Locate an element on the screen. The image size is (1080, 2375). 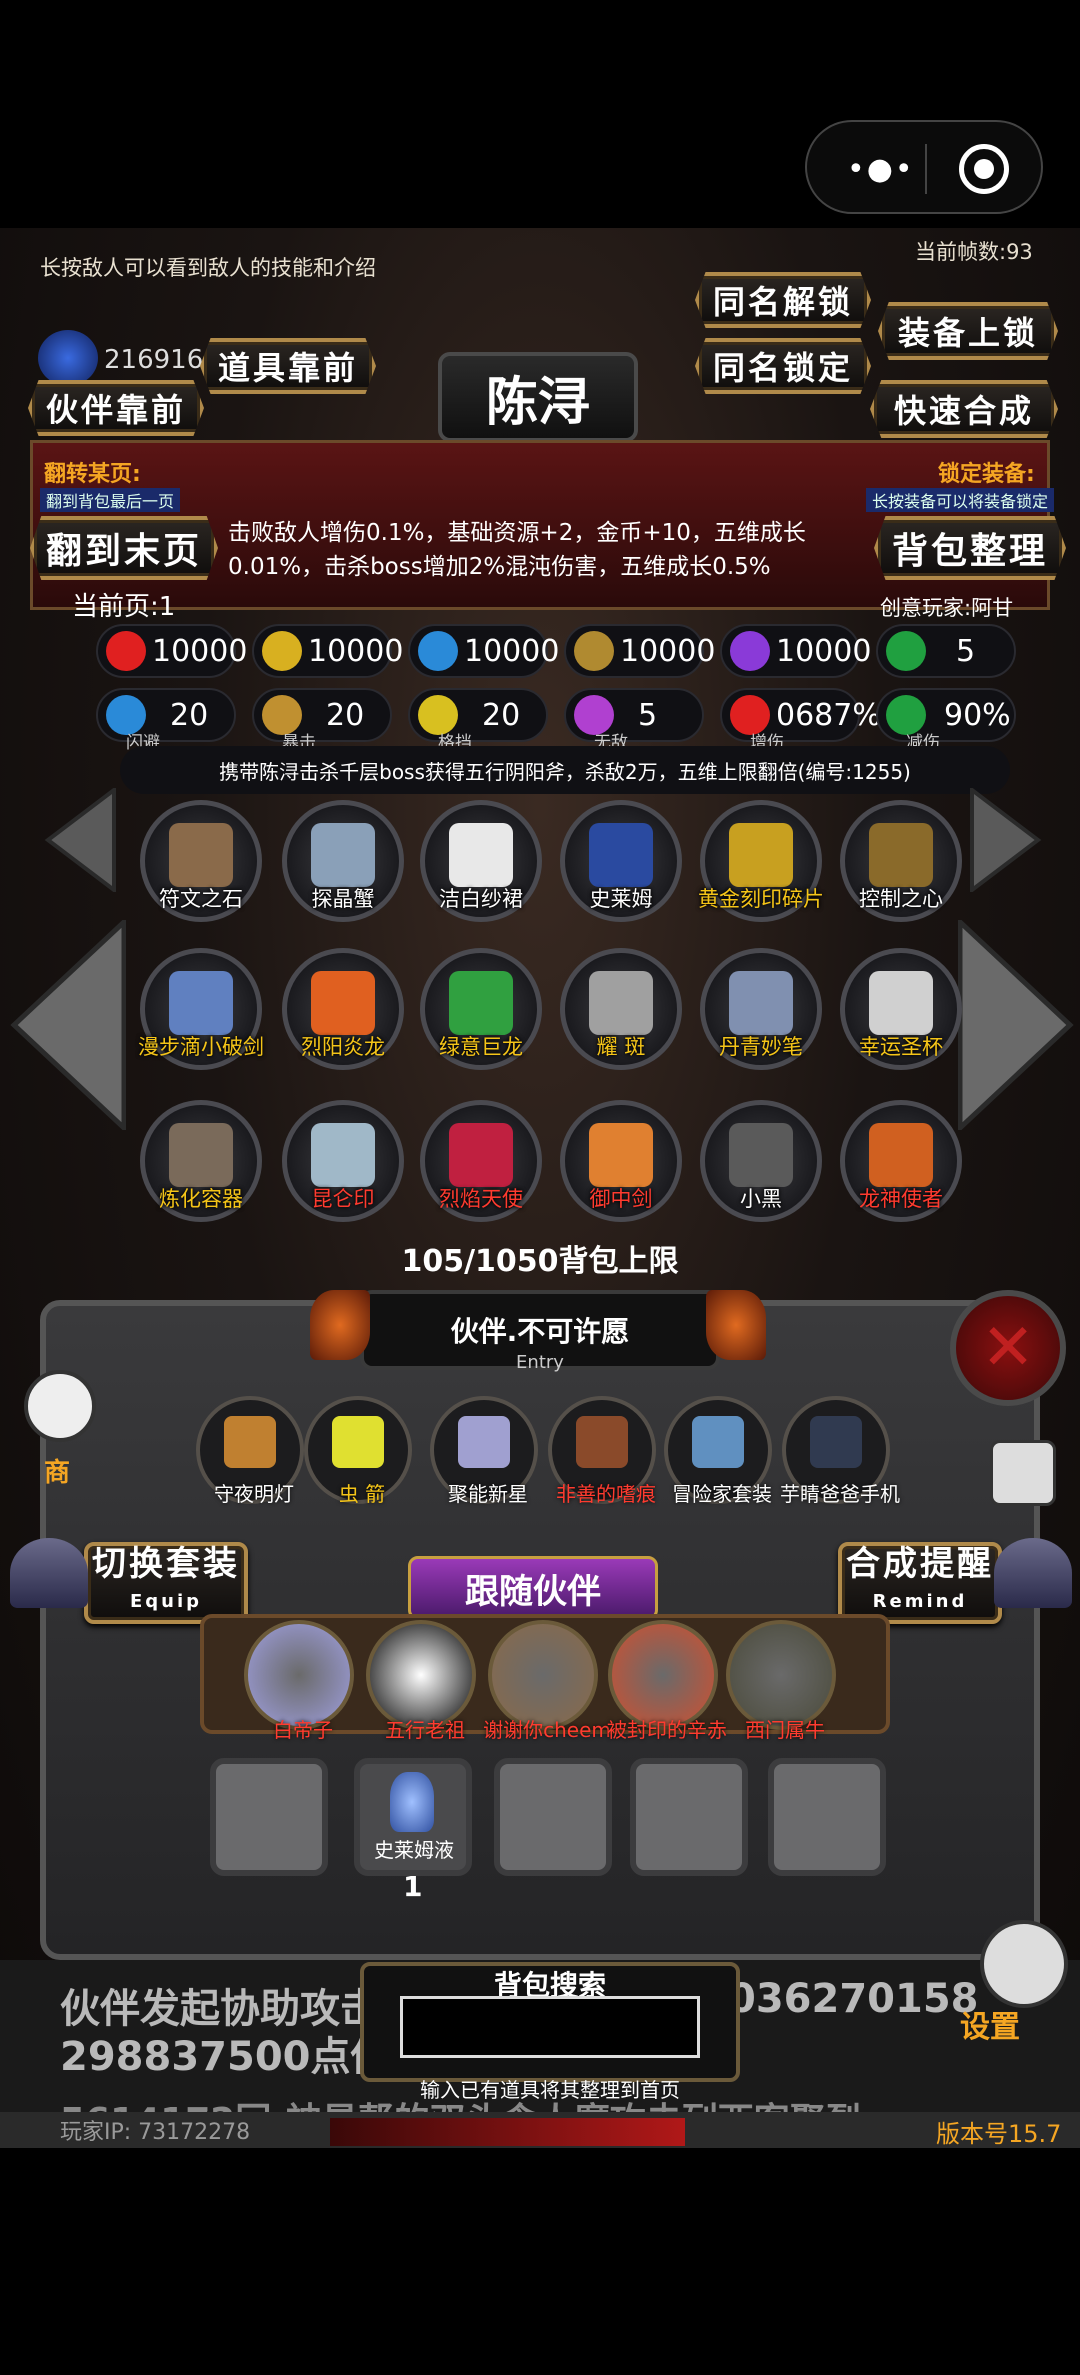
health-bar is located at coordinates (507, 2132).